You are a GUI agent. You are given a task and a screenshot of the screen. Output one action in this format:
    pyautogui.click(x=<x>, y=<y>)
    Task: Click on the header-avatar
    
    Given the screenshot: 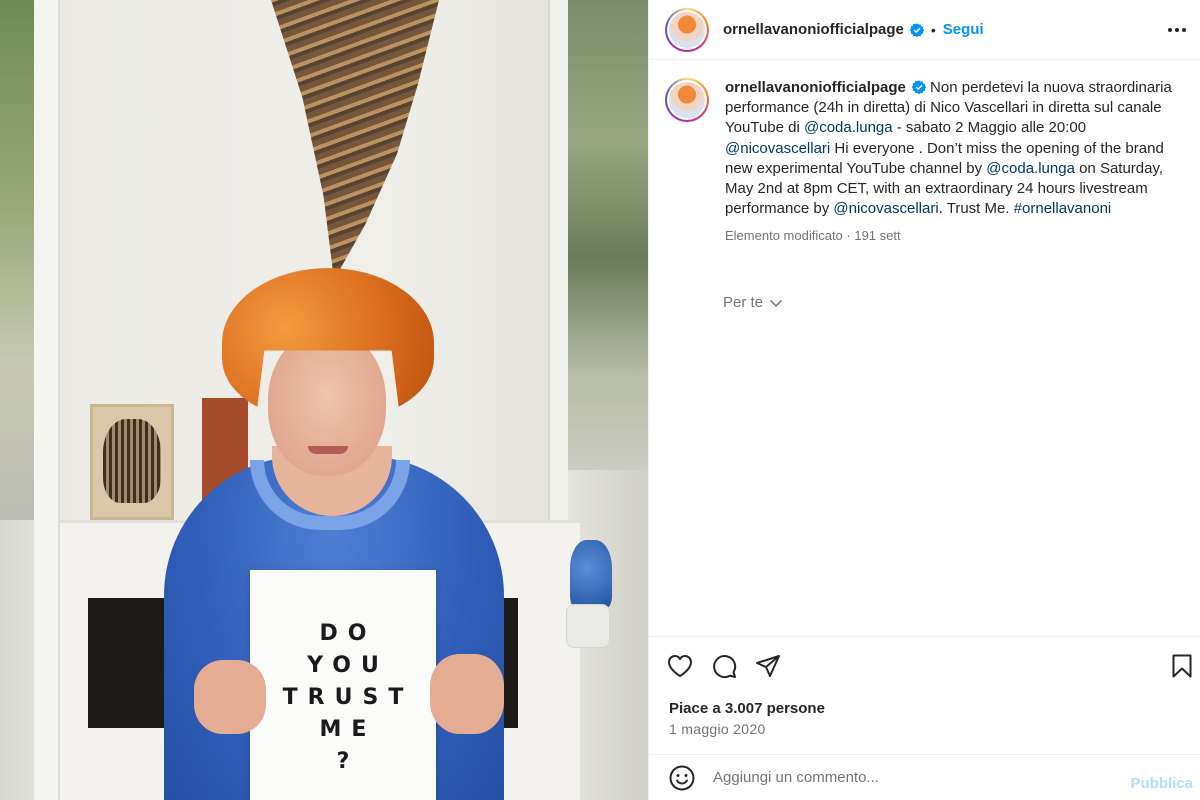 What is the action you would take?
    pyautogui.click(x=687, y=29)
    